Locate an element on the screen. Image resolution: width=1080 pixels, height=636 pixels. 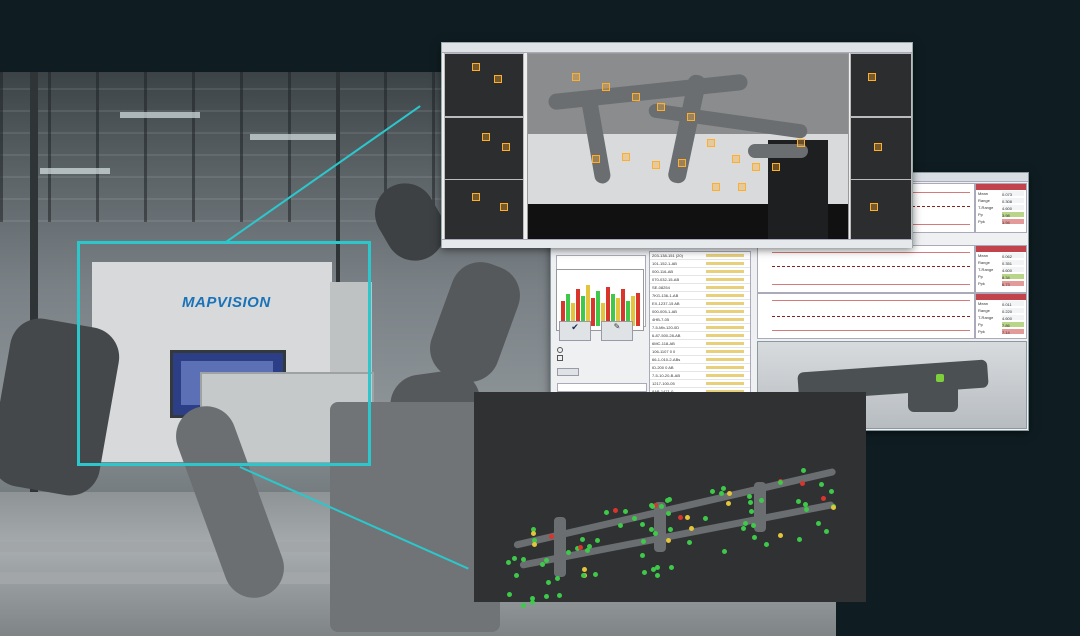
list-item: 106-1107 0 0 is located at coordinates (700, 352).